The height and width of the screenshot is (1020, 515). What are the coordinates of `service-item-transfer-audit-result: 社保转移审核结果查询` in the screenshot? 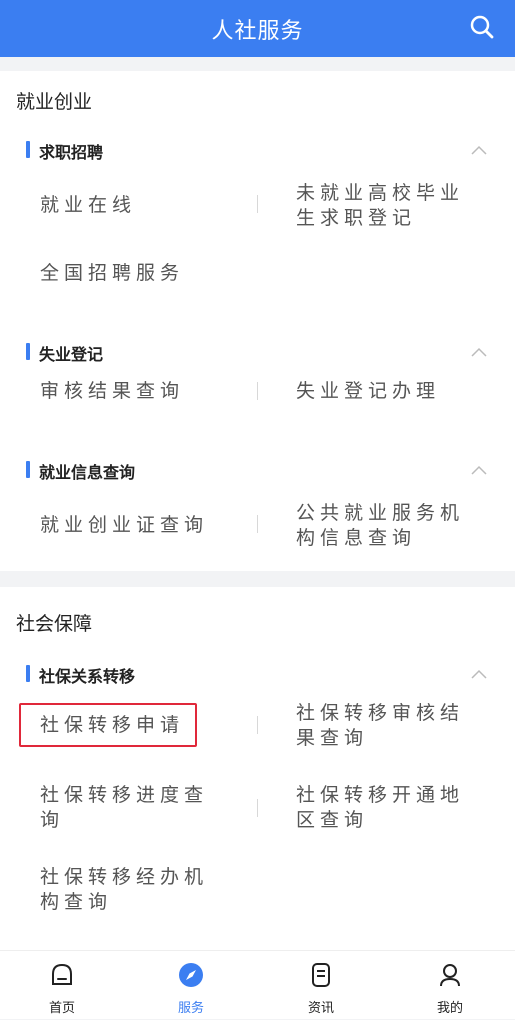 It's located at (386, 726).